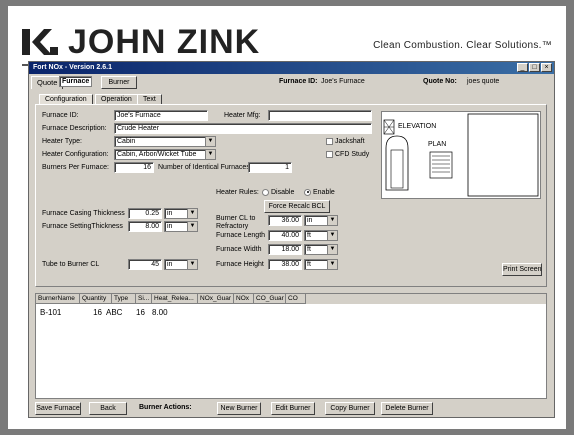 This screenshot has width=574, height=435. I want to click on heater-rules-disable: Disable, so click(278, 193).